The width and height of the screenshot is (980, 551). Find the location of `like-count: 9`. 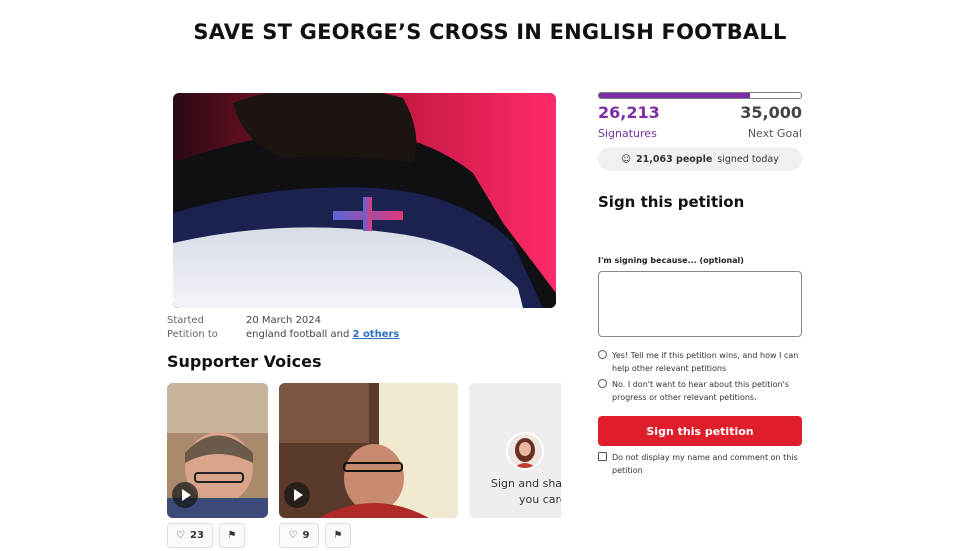

like-count: 9 is located at coordinates (306, 535).